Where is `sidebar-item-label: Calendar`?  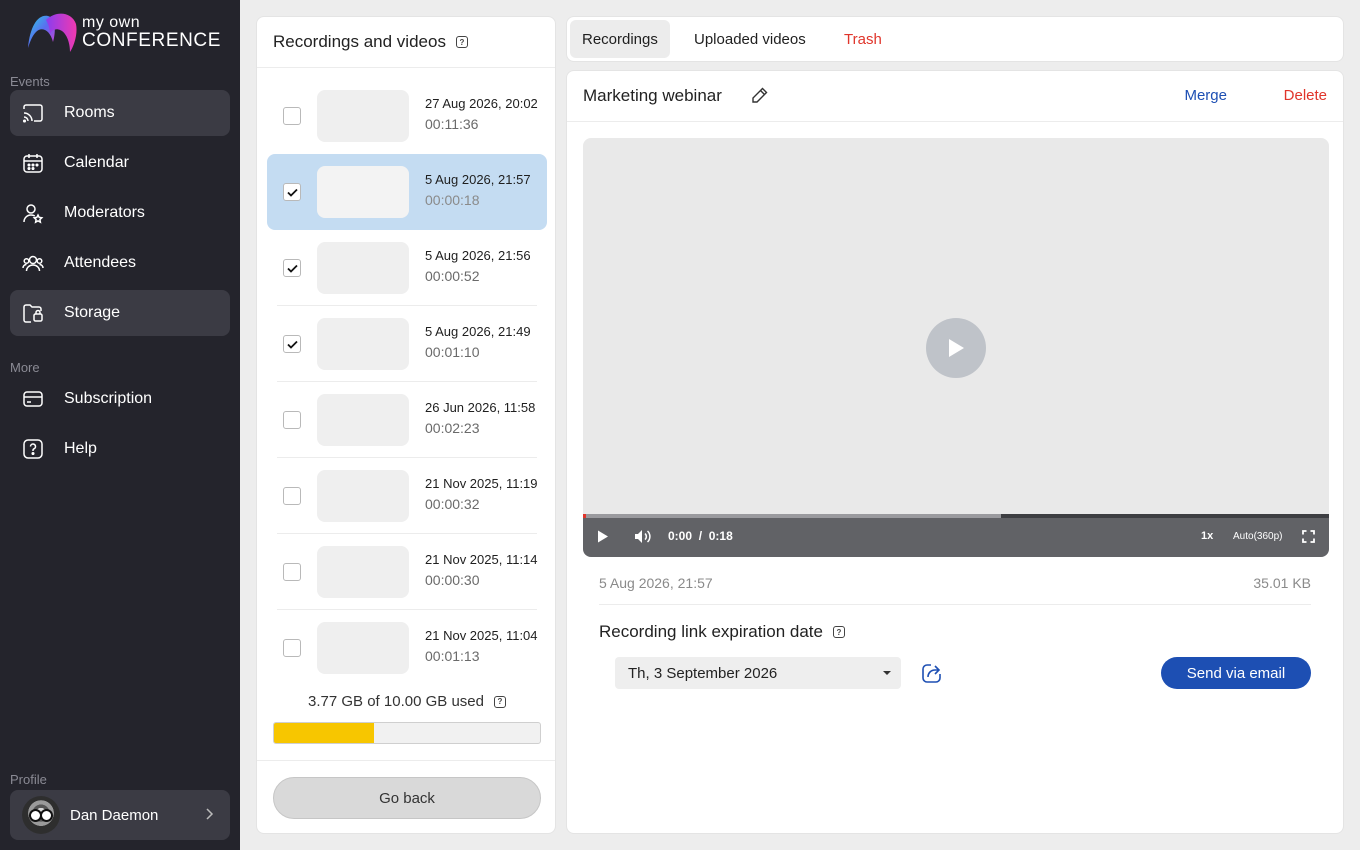
sidebar-item-label: Calendar is located at coordinates (96, 162).